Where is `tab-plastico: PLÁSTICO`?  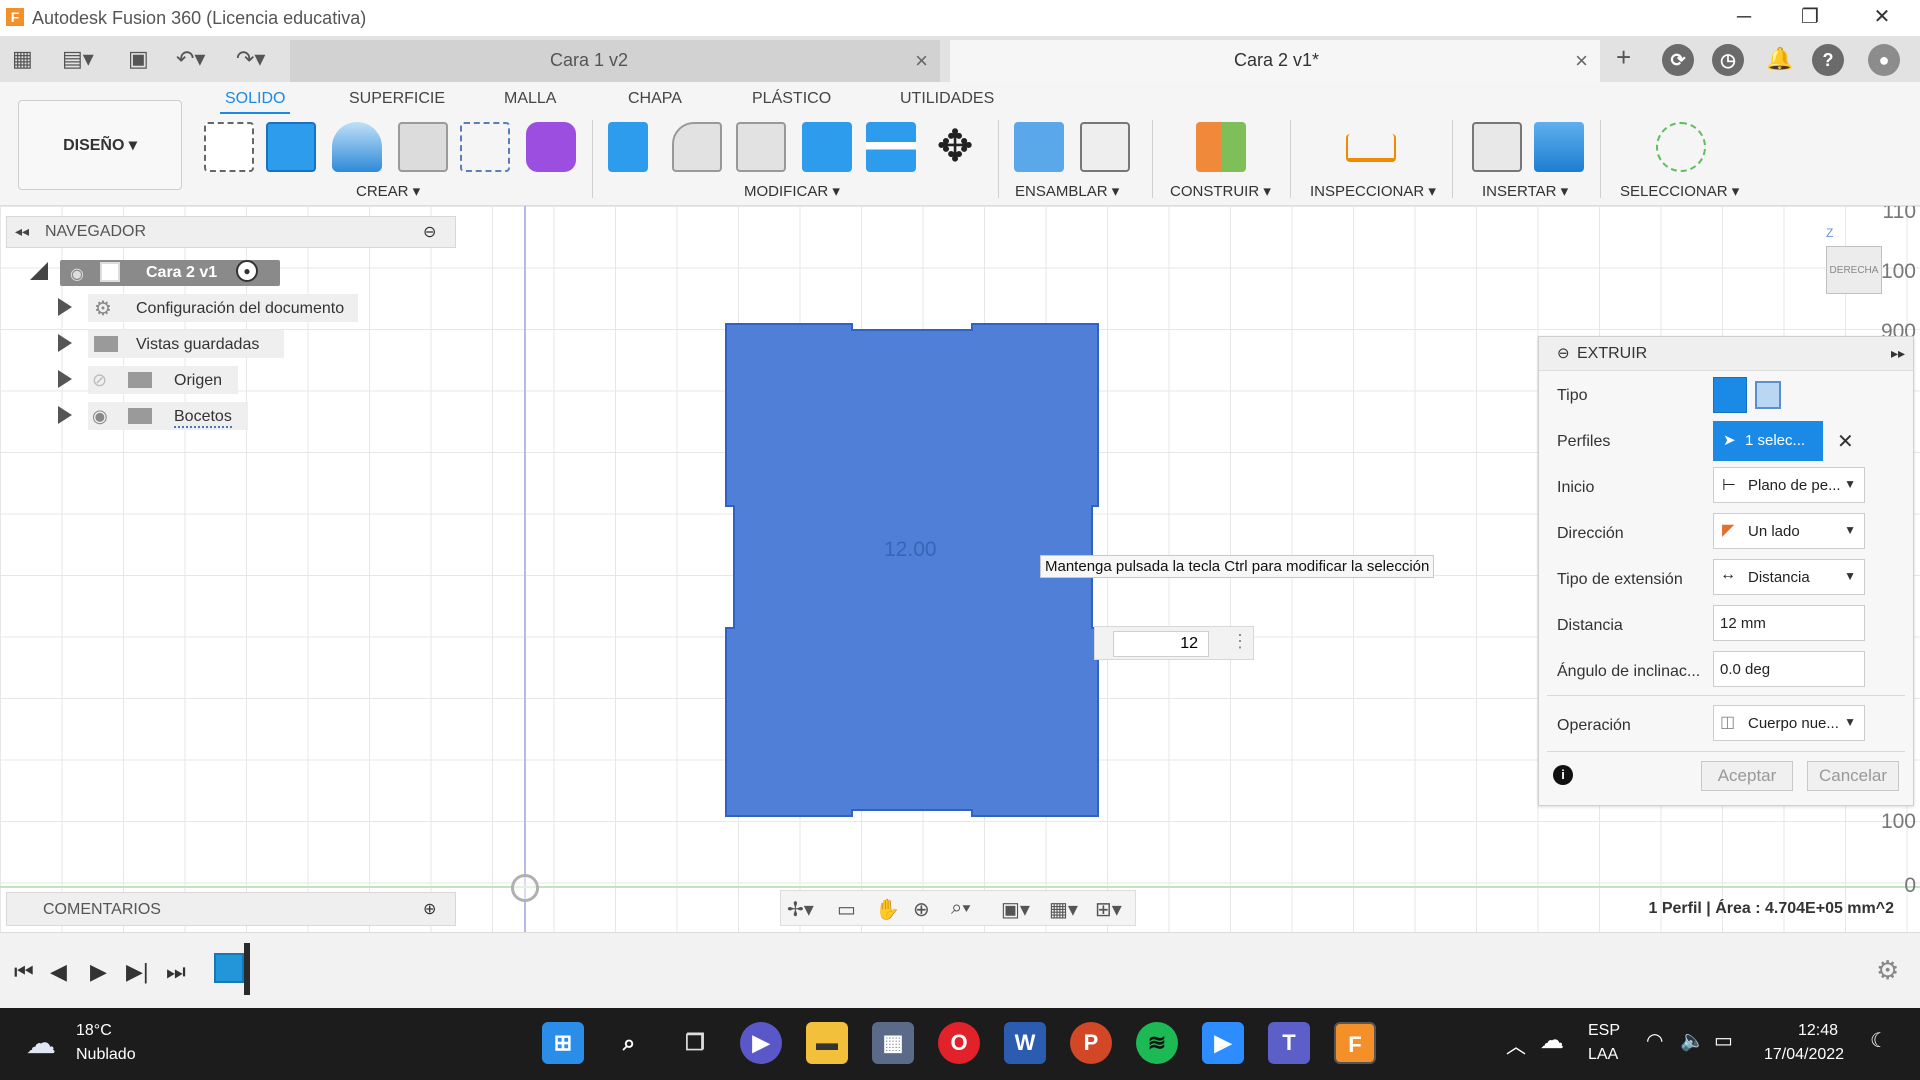 tab-plastico: PLÁSTICO is located at coordinates (791, 99).